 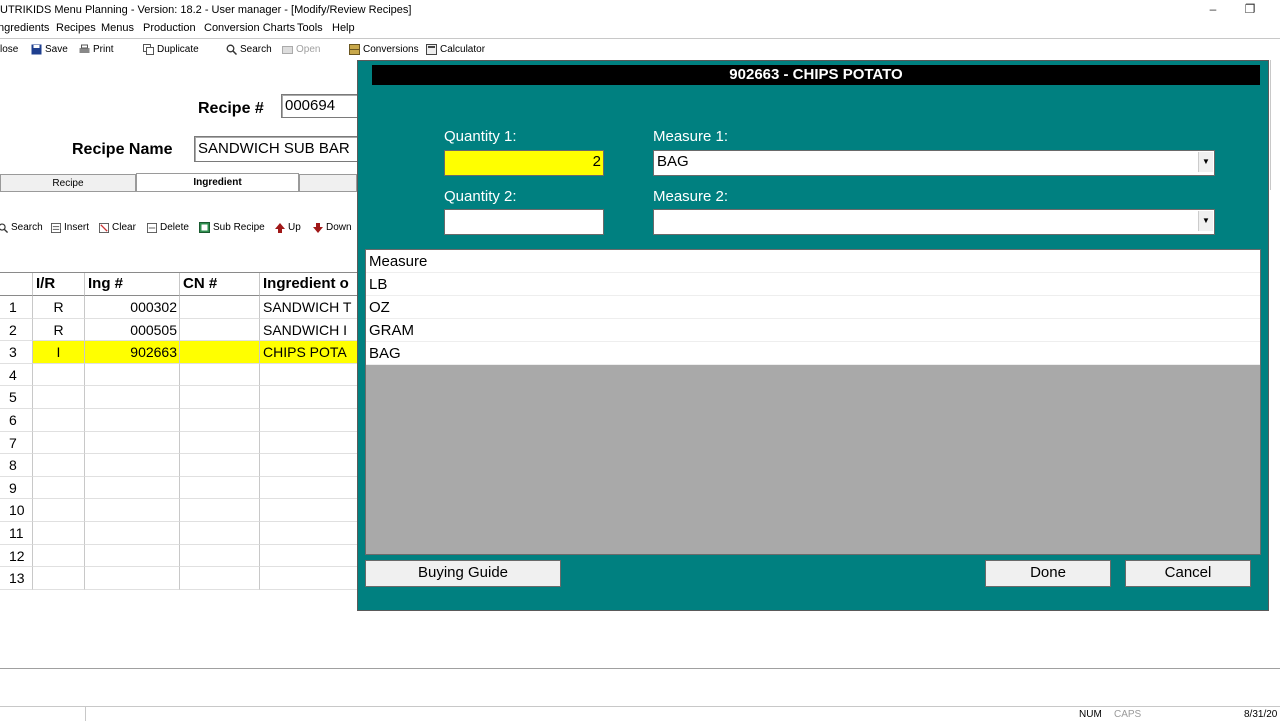 What do you see at coordinates (16, 284) in the screenshot?
I see `grid-header` at bounding box center [16, 284].